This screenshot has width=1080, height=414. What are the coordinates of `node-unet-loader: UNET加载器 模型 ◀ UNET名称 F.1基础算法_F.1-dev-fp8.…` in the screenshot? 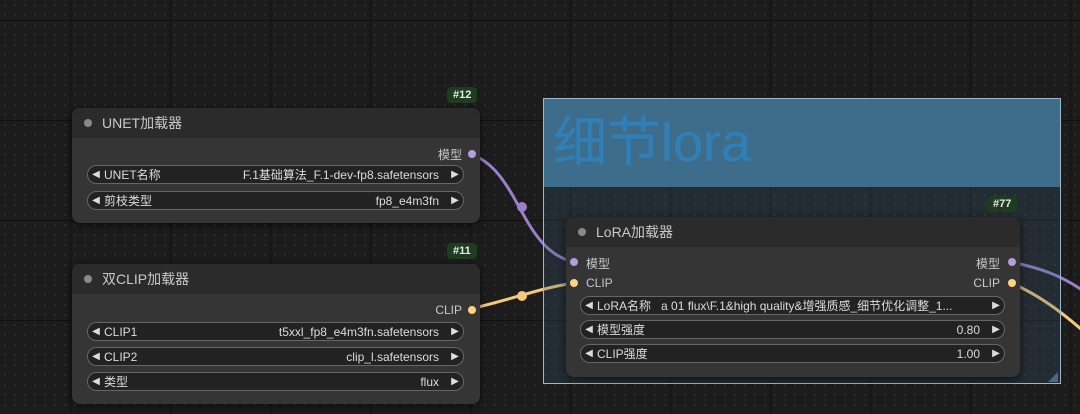 It's located at (276, 165).